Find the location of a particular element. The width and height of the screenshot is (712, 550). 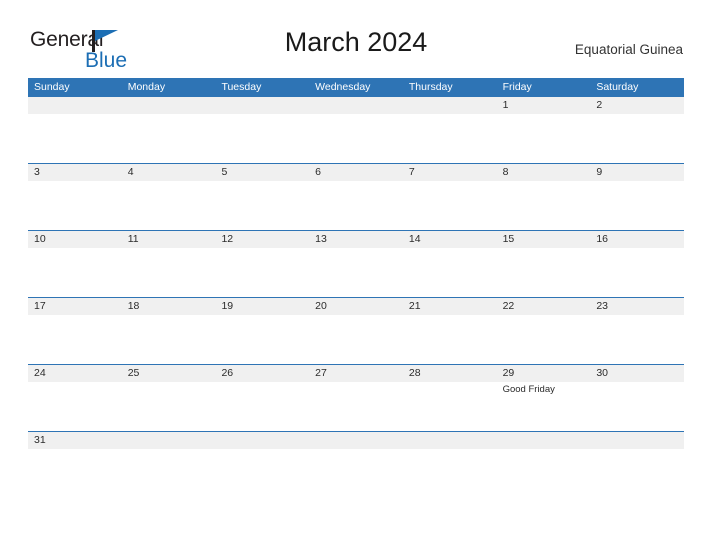

day-cell: 16 is located at coordinates (637, 264).